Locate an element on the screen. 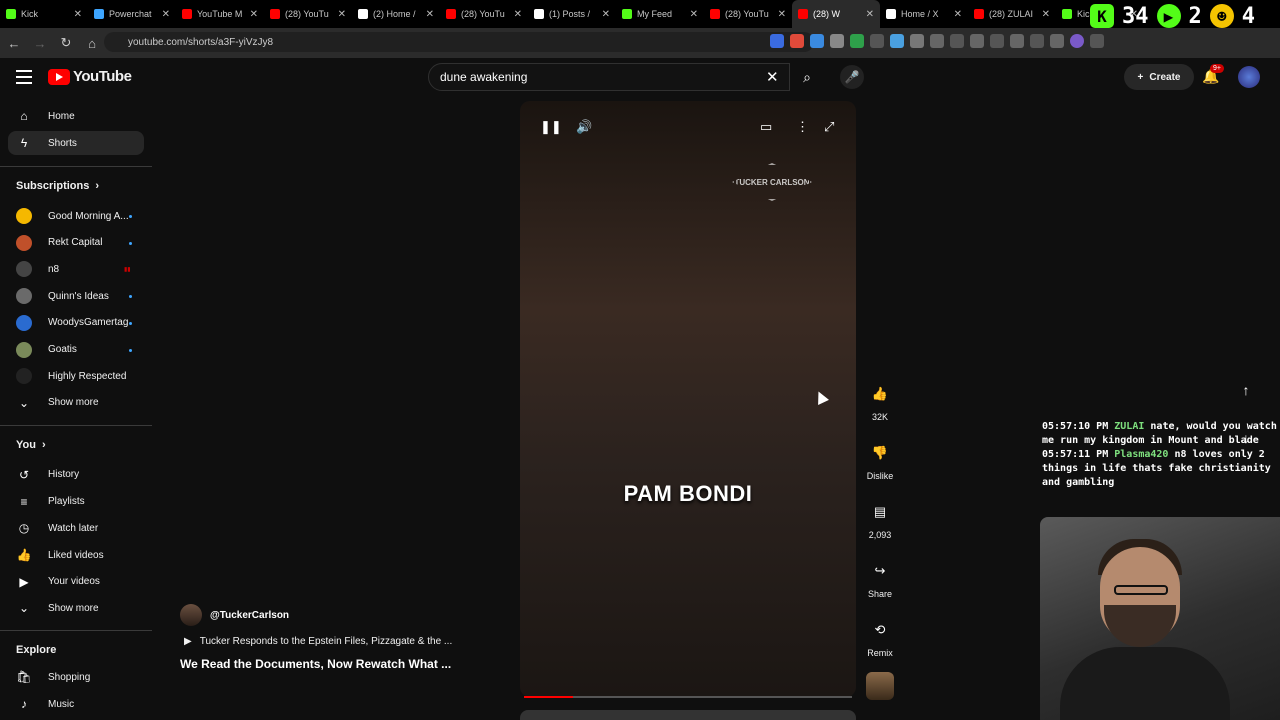 This screenshot has height=720, width=1280. search-input: dune awakening is located at coordinates (609, 77).